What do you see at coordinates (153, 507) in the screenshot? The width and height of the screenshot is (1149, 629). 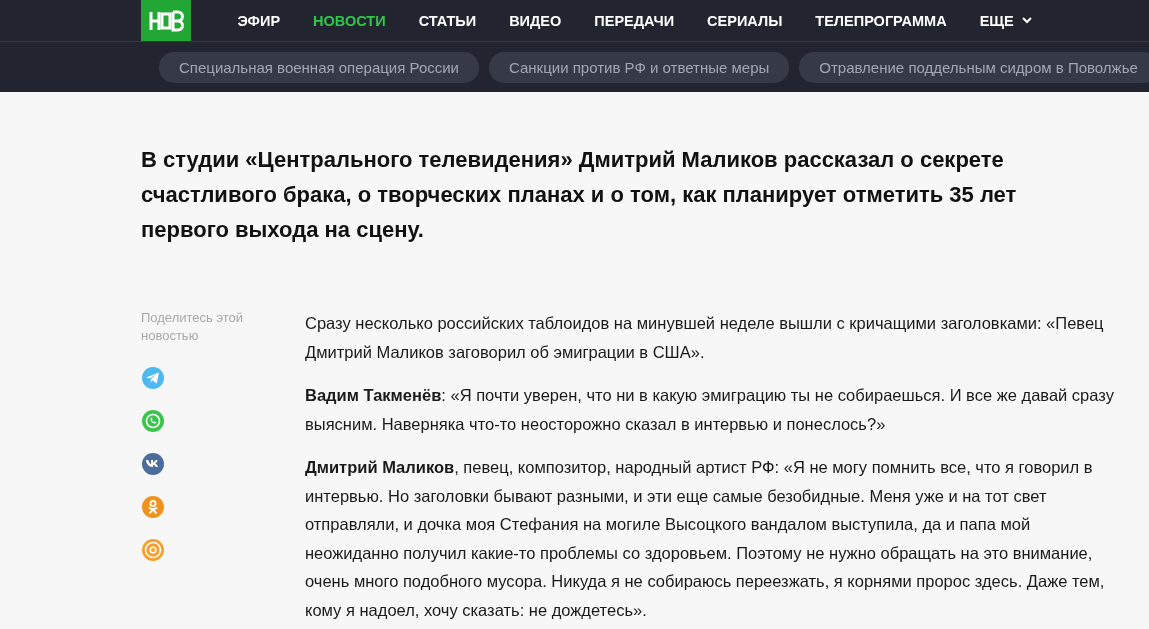 I see `ok-icon` at bounding box center [153, 507].